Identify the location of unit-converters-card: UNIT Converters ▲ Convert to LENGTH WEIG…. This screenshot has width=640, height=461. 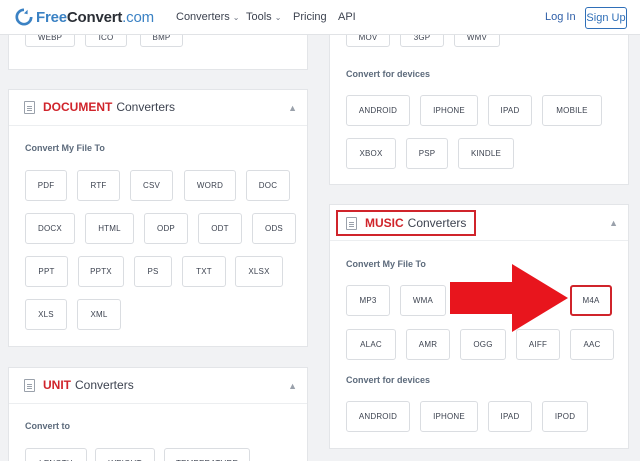
(158, 414).